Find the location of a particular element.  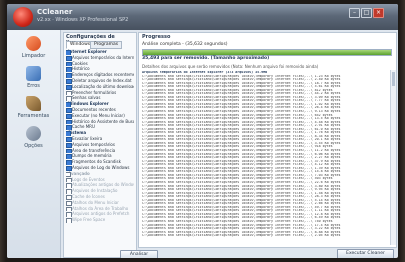

sidebar-nav: Limpador Erros Ferramentas Opções is located at coordinates (34, 144).